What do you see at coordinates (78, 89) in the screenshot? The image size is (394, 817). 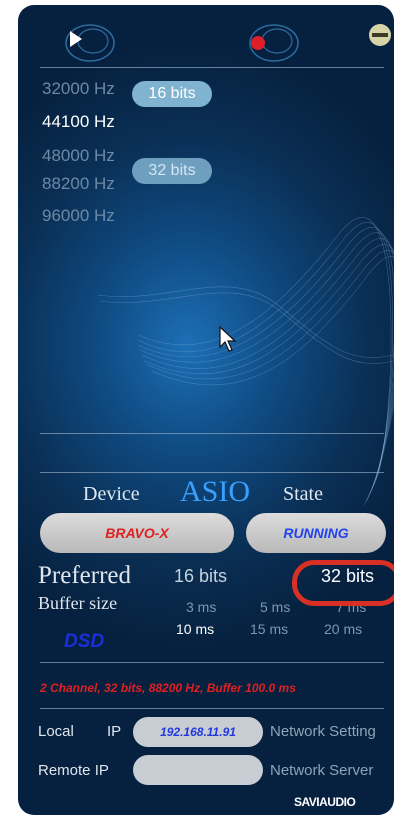 I see `rate-32000: 32000 Hz` at bounding box center [78, 89].